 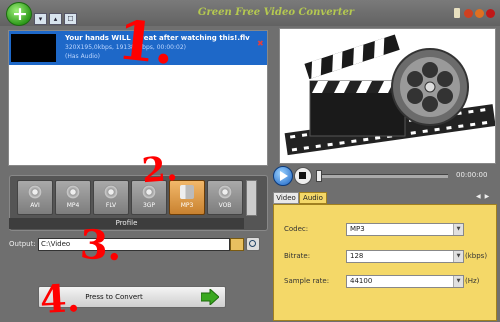 What do you see at coordinates (70, 19) in the screenshot?
I see `clear-list-button: ☐` at bounding box center [70, 19].